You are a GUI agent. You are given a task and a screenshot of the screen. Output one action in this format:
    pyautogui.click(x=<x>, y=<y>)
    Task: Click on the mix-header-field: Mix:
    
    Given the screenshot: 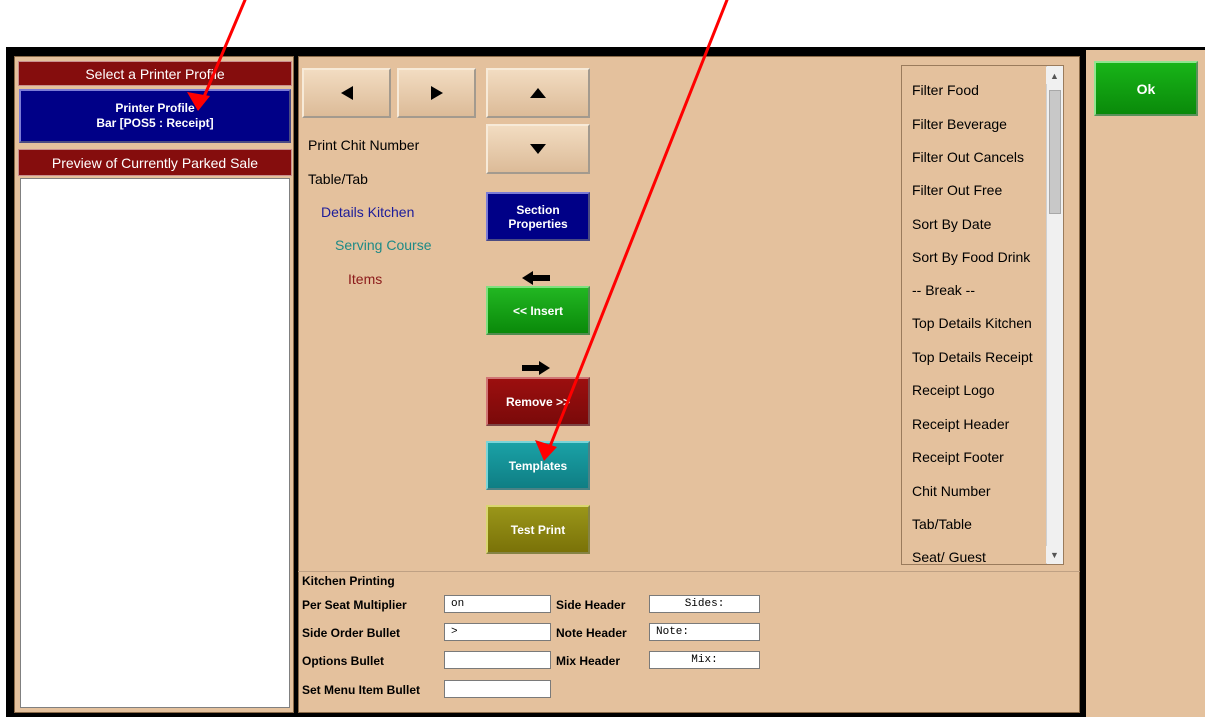 What is the action you would take?
    pyautogui.click(x=704, y=660)
    